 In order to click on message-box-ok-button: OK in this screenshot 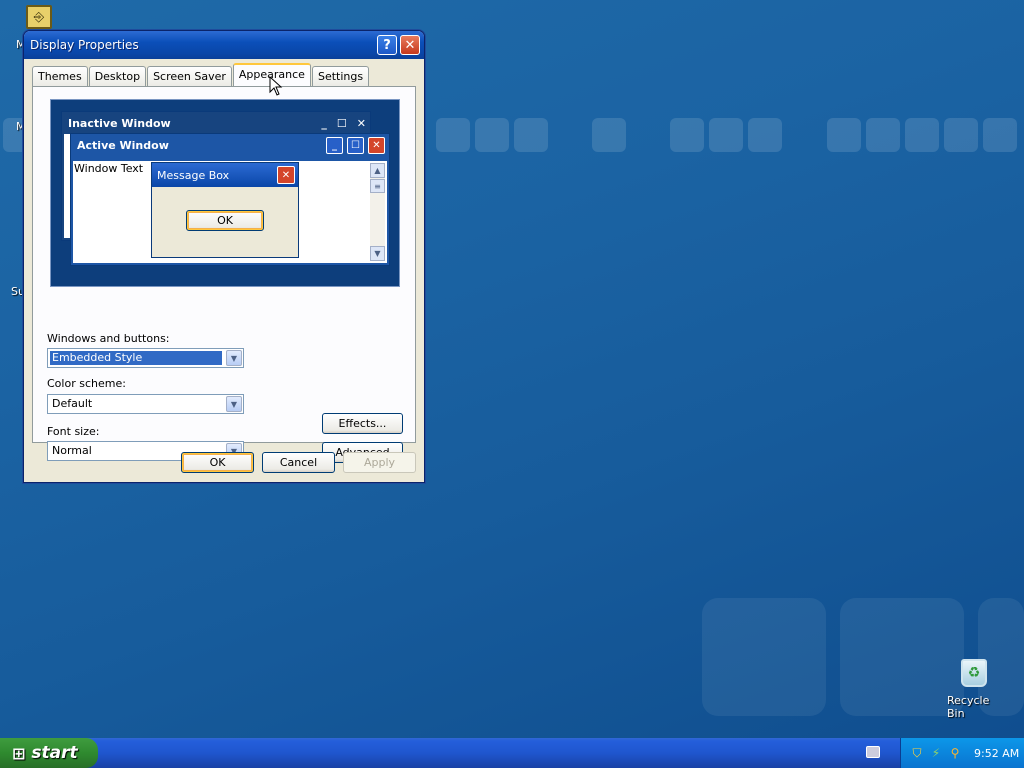, I will do `click(225, 220)`.